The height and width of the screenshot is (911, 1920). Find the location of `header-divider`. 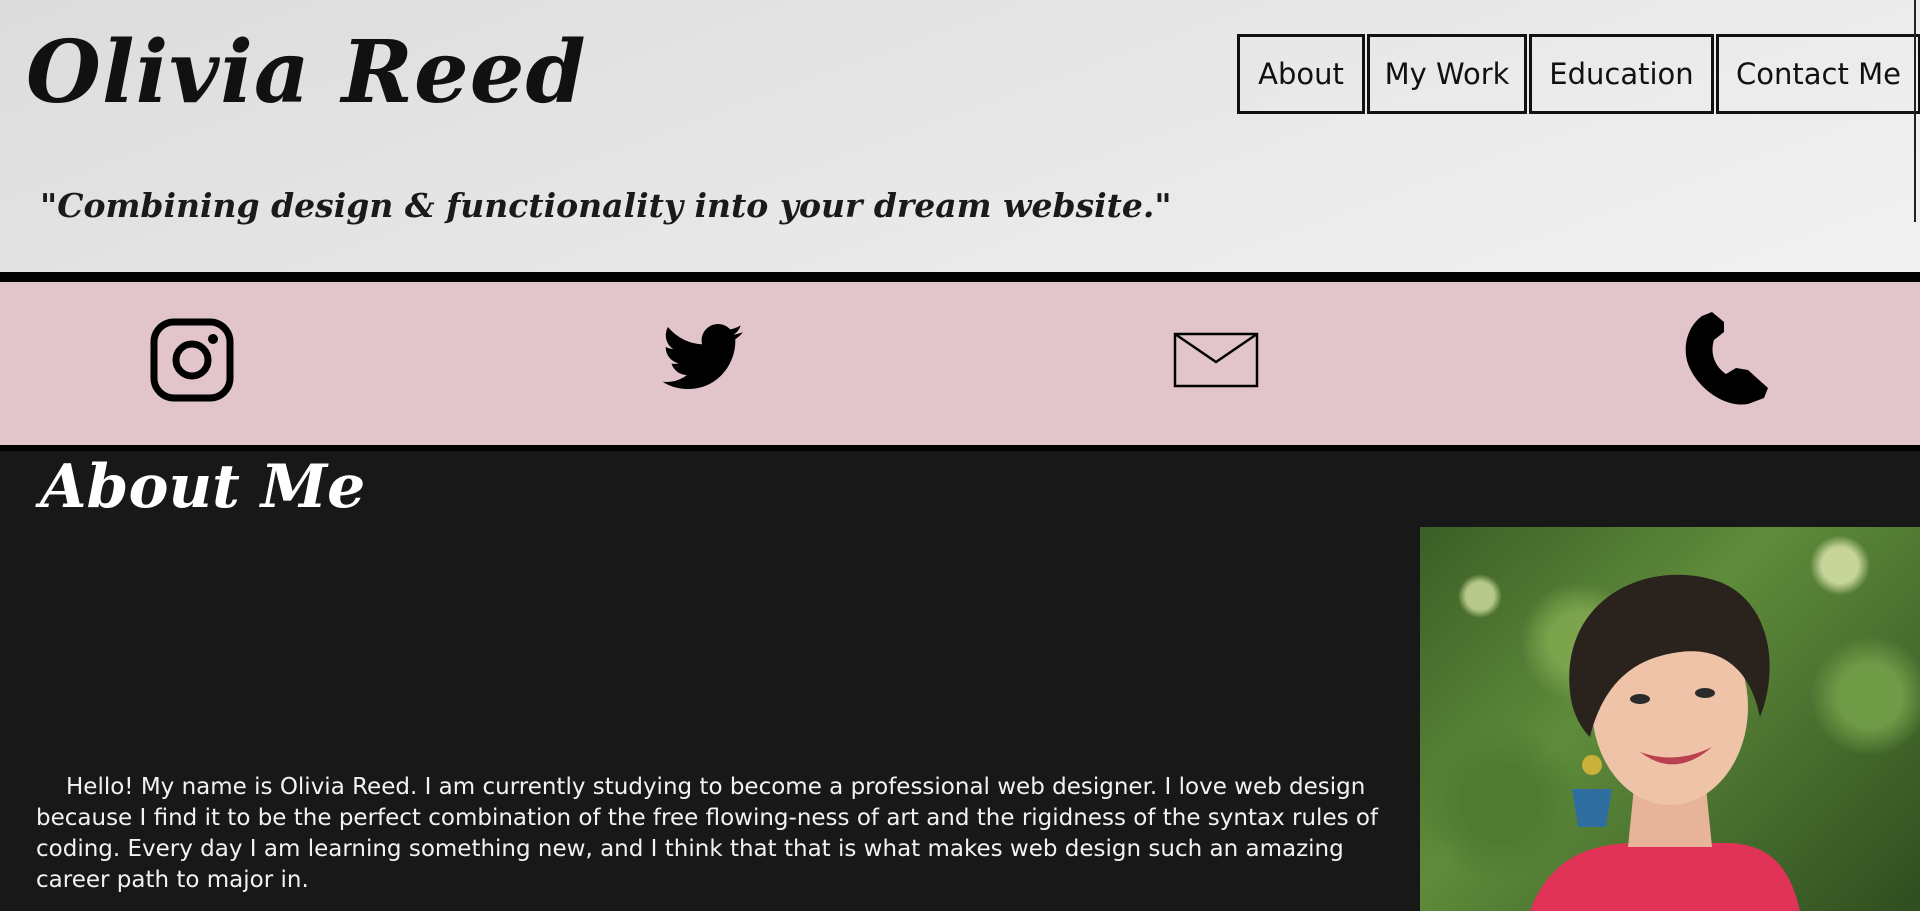

header-divider is located at coordinates (960, 277).